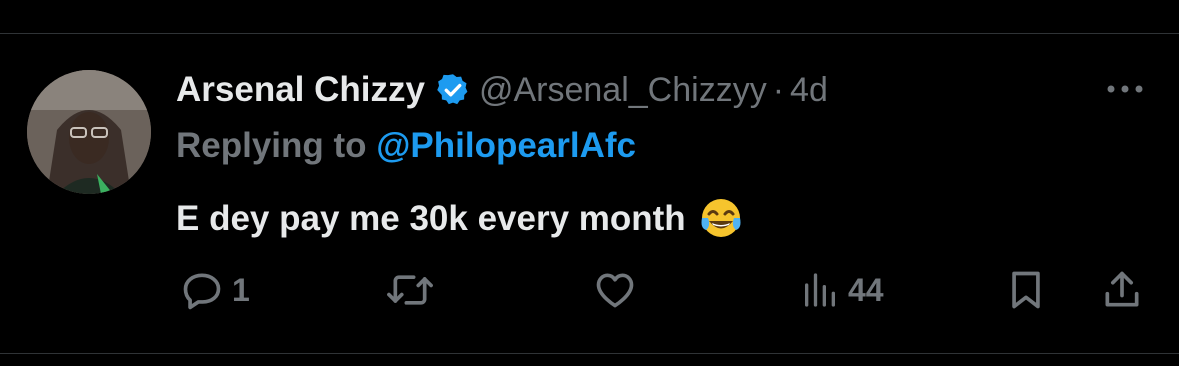  What do you see at coordinates (866, 289) in the screenshot?
I see `views-count: 44` at bounding box center [866, 289].